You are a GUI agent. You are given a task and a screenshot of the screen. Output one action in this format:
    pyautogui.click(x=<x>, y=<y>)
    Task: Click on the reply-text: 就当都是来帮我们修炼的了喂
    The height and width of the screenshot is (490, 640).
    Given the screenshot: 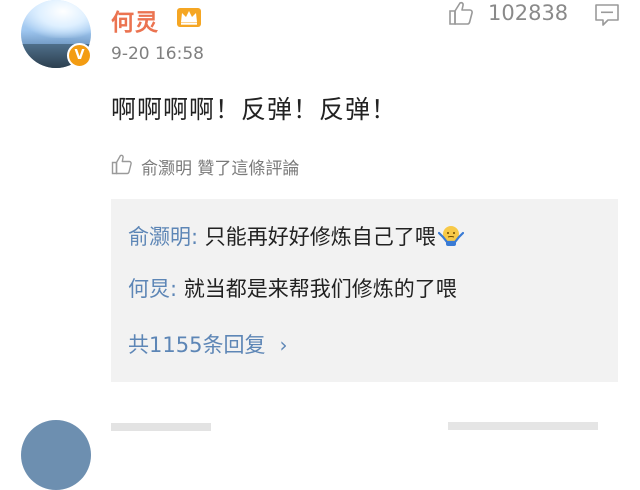 What is the action you would take?
    pyautogui.click(x=320, y=289)
    